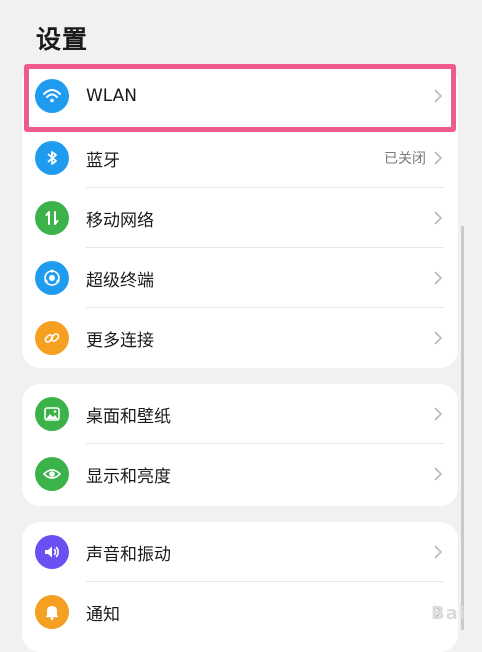 The width and height of the screenshot is (482, 652). Describe the element at coordinates (103, 614) in the screenshot. I see `settings-item-label: 通知` at that location.